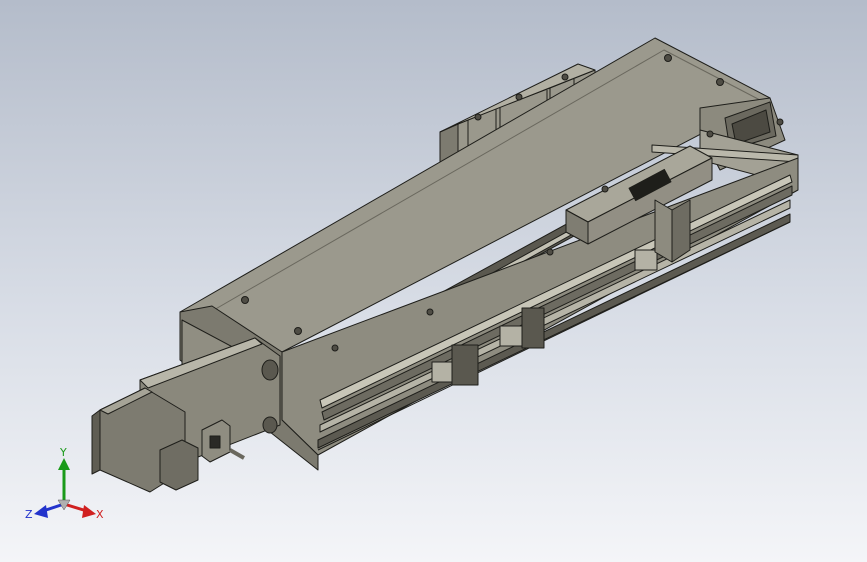  I want to click on reference-triad: Y X Z, so click(64, 483).